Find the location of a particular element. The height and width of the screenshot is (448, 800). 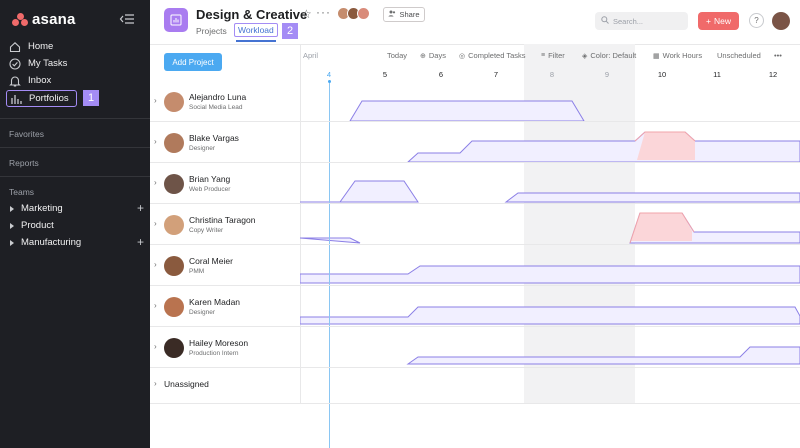

days-label: Days is located at coordinates (437, 55).